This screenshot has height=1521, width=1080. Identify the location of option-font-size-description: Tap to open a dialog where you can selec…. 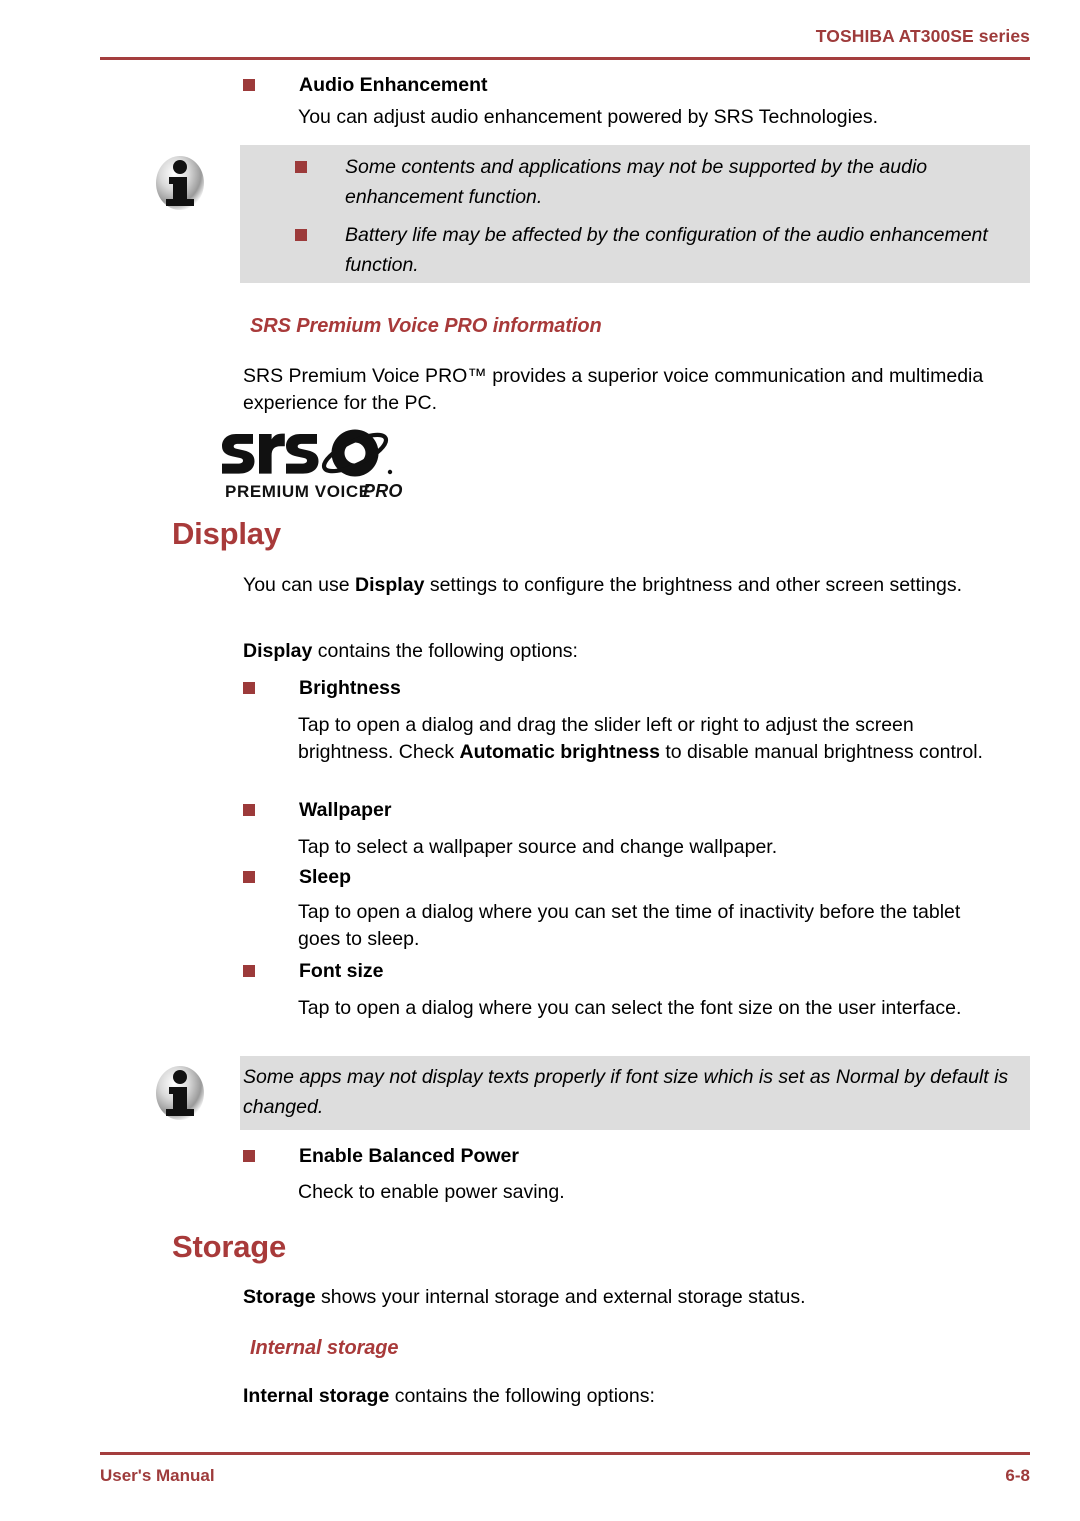
(630, 1008).